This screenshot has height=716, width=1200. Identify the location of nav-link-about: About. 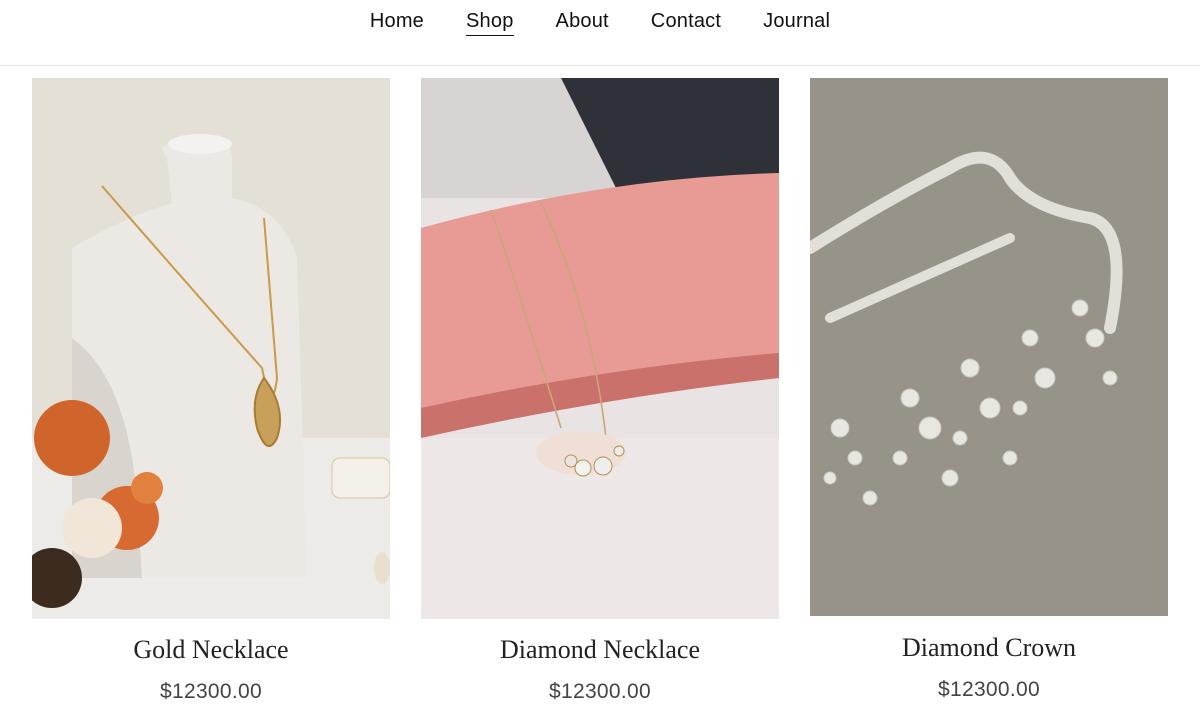
(582, 22).